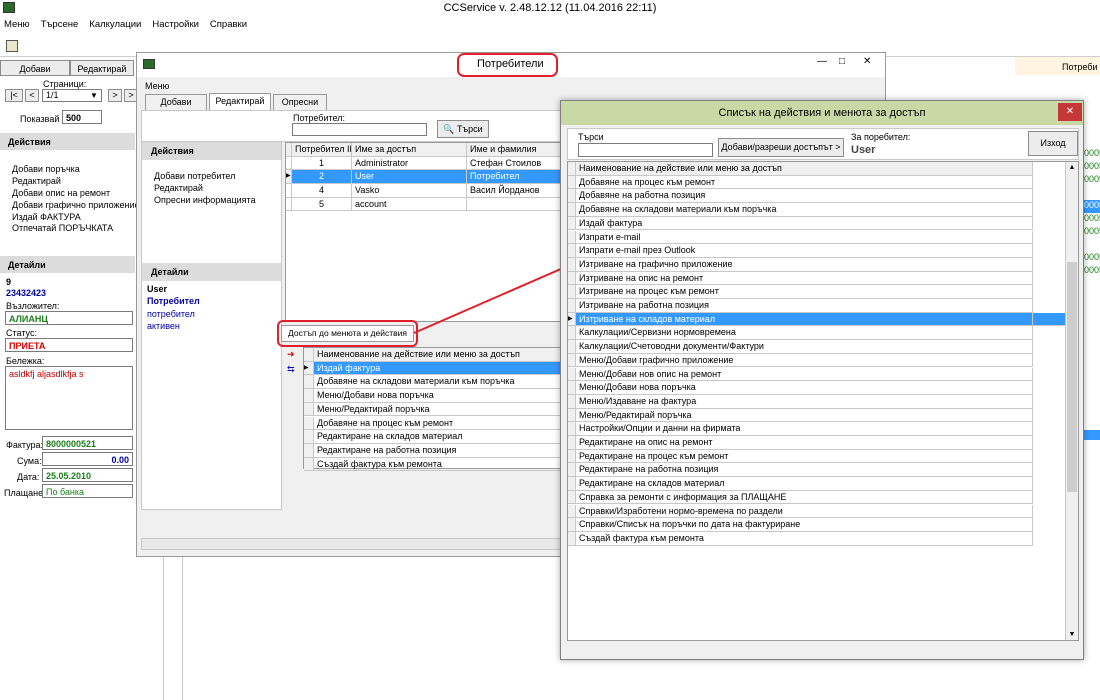 The image size is (1100, 700). Describe the element at coordinates (591, 137) in the screenshot. I see `dialog-search-label: Търси` at that location.